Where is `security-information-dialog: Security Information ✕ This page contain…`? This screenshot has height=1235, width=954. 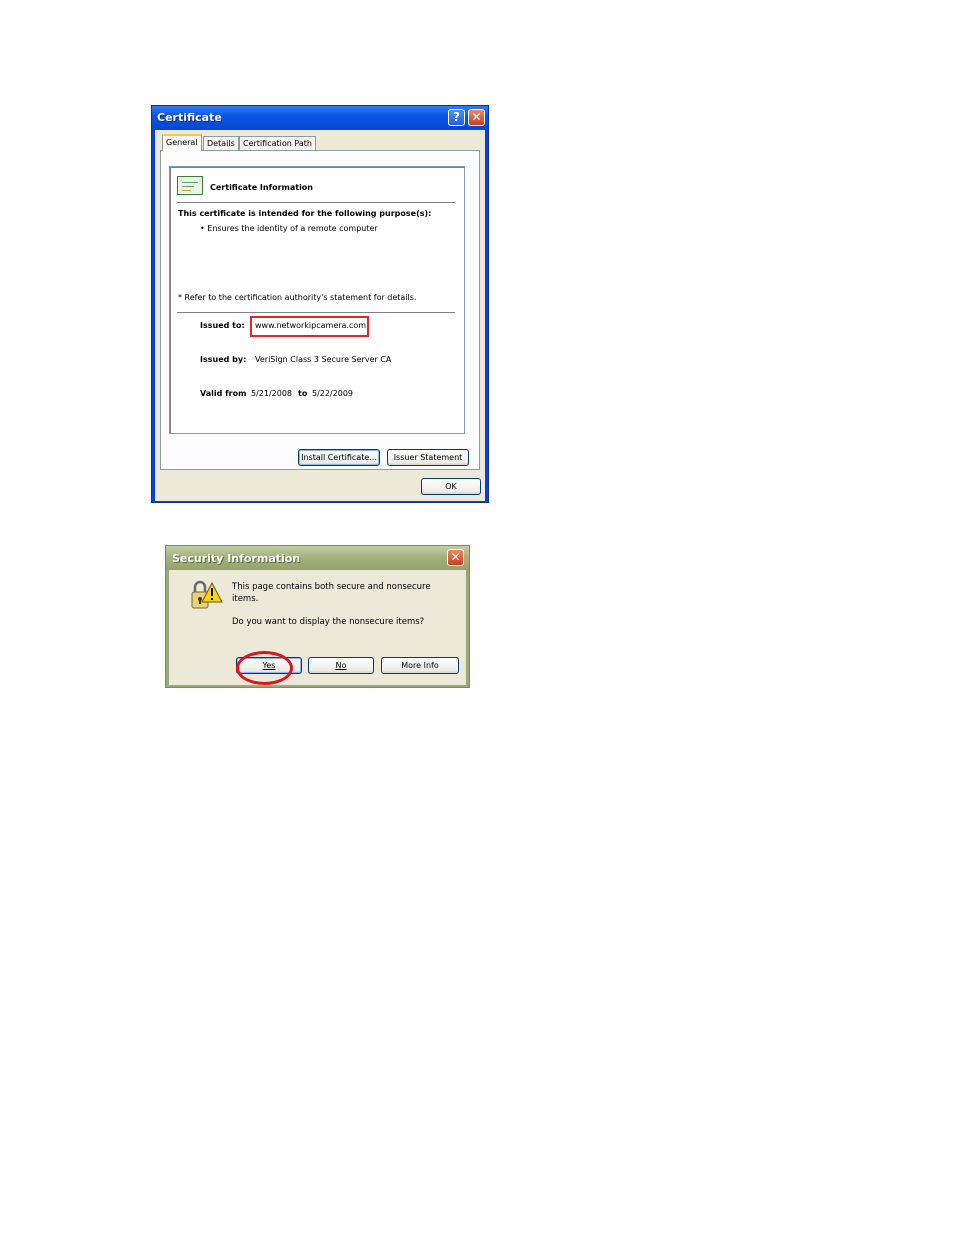
security-information-dialog: Security Information ✕ This page contain… is located at coordinates (317, 616).